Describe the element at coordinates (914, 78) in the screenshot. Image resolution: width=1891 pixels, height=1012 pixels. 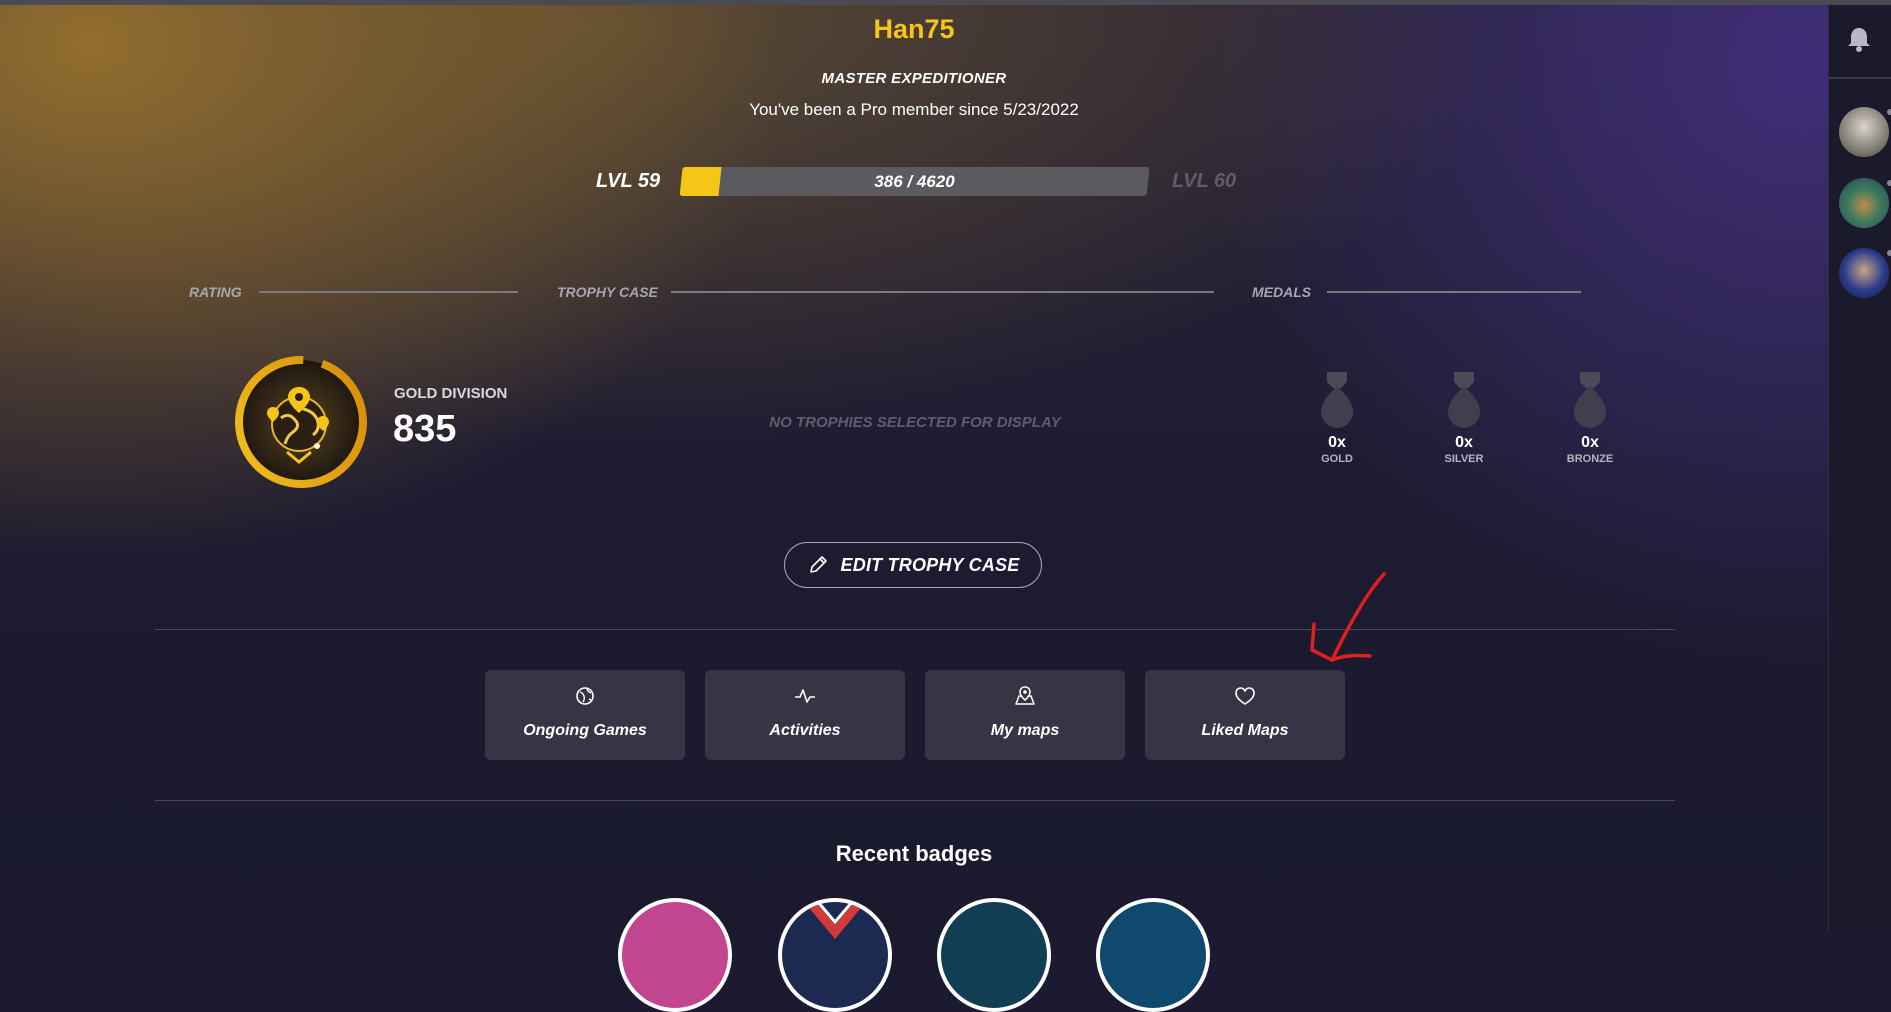
I see `profile-title: MASTER EXPEDITIONER` at that location.